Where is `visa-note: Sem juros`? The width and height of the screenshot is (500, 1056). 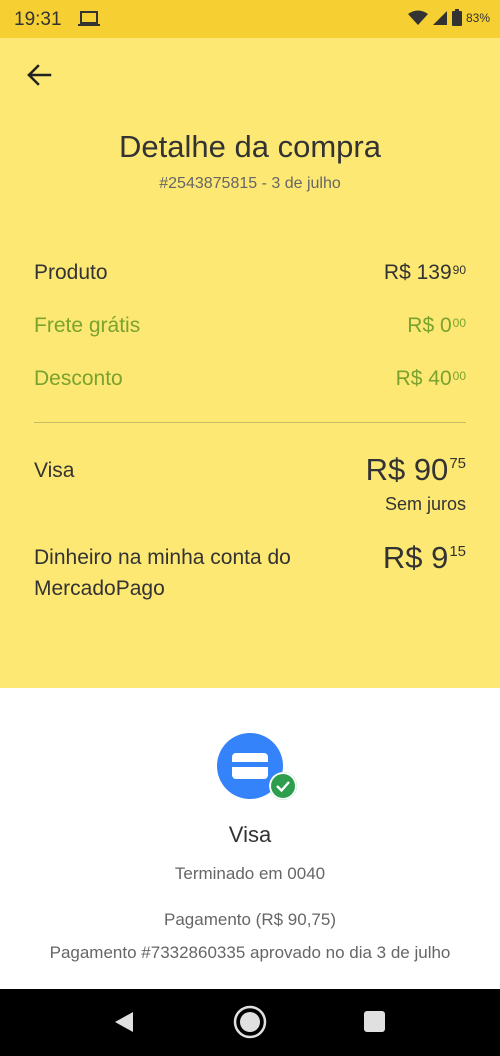
visa-note: Sem juros is located at coordinates (425, 504).